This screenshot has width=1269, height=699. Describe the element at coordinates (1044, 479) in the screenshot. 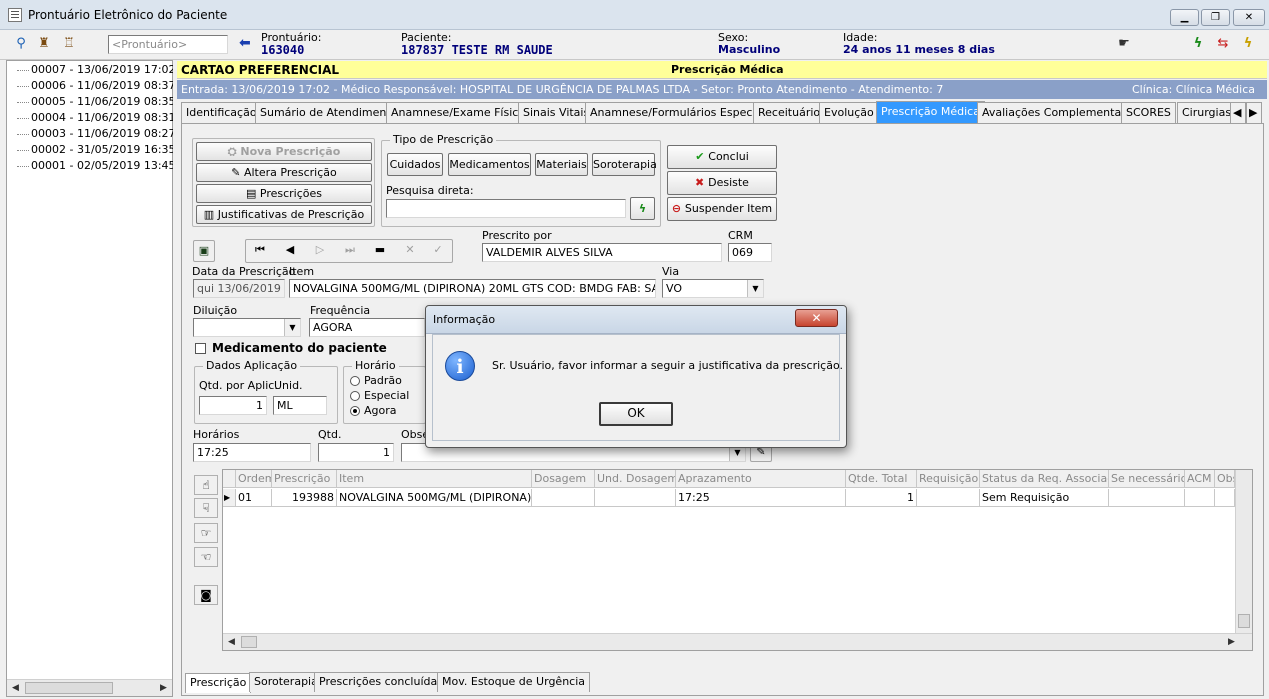

I see `grid-header: Status da Req. Associada` at that location.